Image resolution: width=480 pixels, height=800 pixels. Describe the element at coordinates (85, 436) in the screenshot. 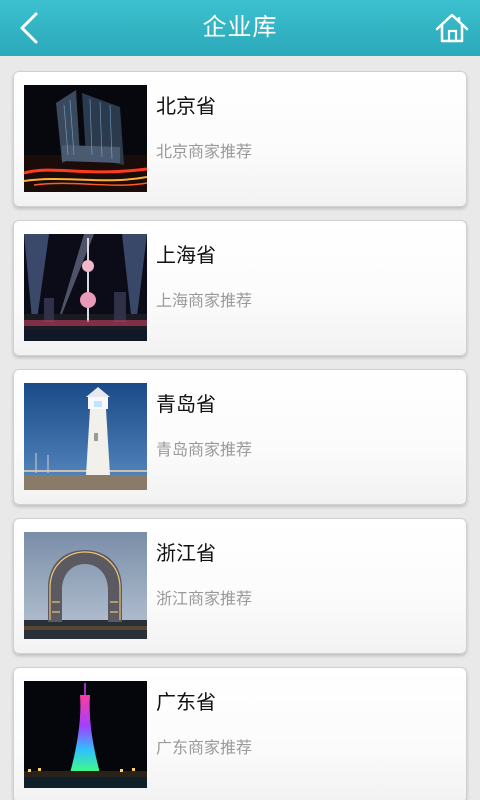

I see `qingdao-photo` at that location.